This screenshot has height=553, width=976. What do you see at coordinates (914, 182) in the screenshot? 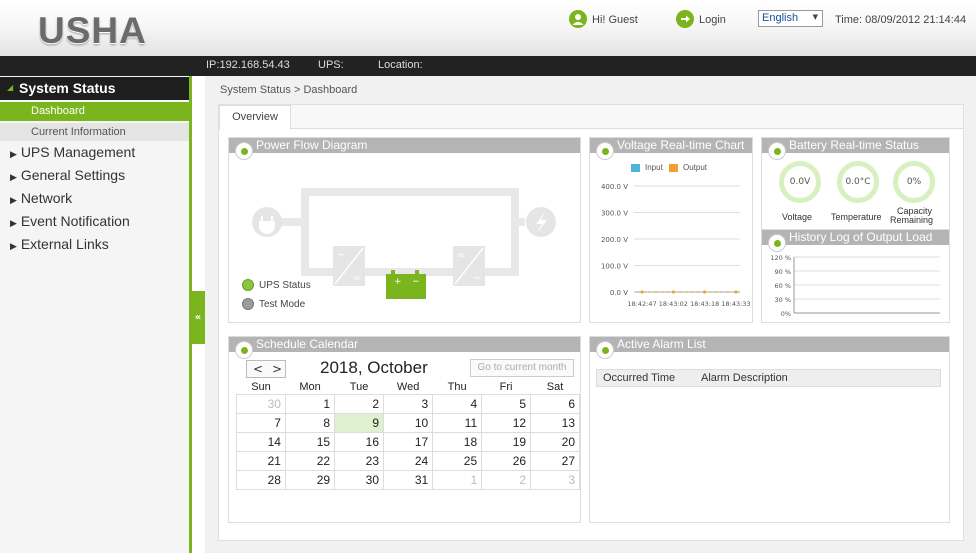
I see `capacity-gauge: 0%` at bounding box center [914, 182].